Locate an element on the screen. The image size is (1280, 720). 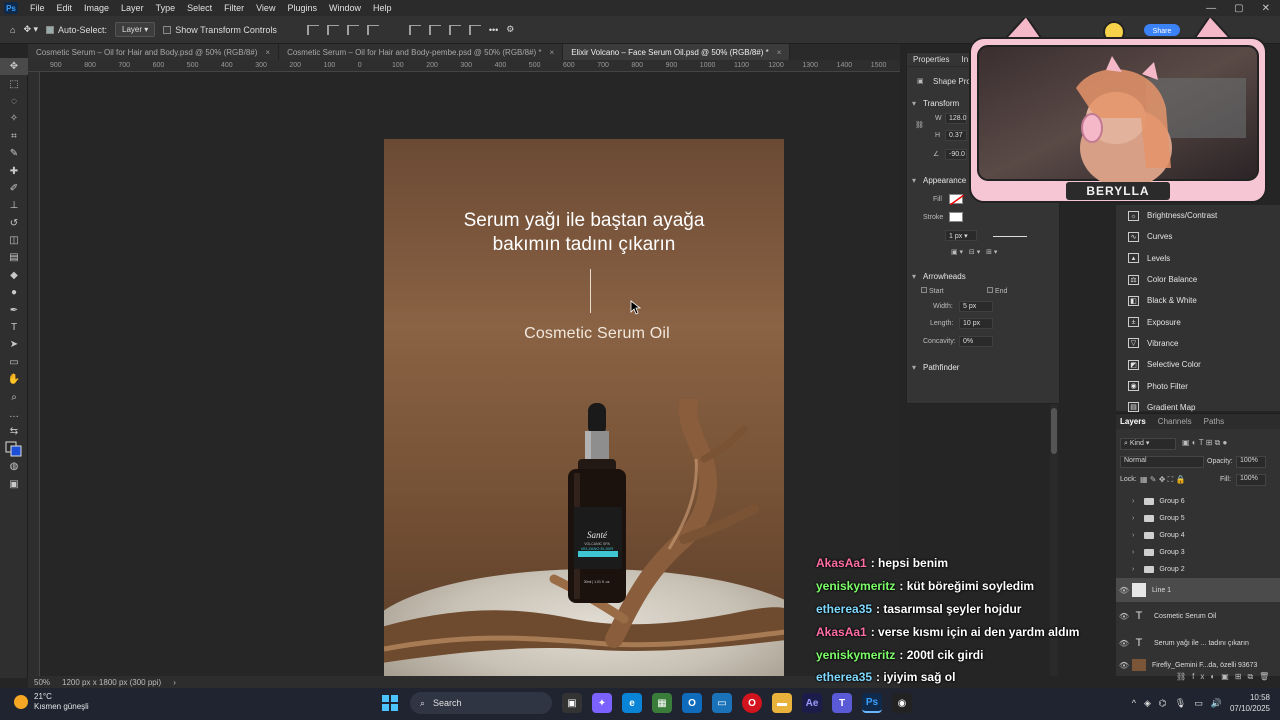
link-icon: ⛓ is located at coordinates (919, 125).